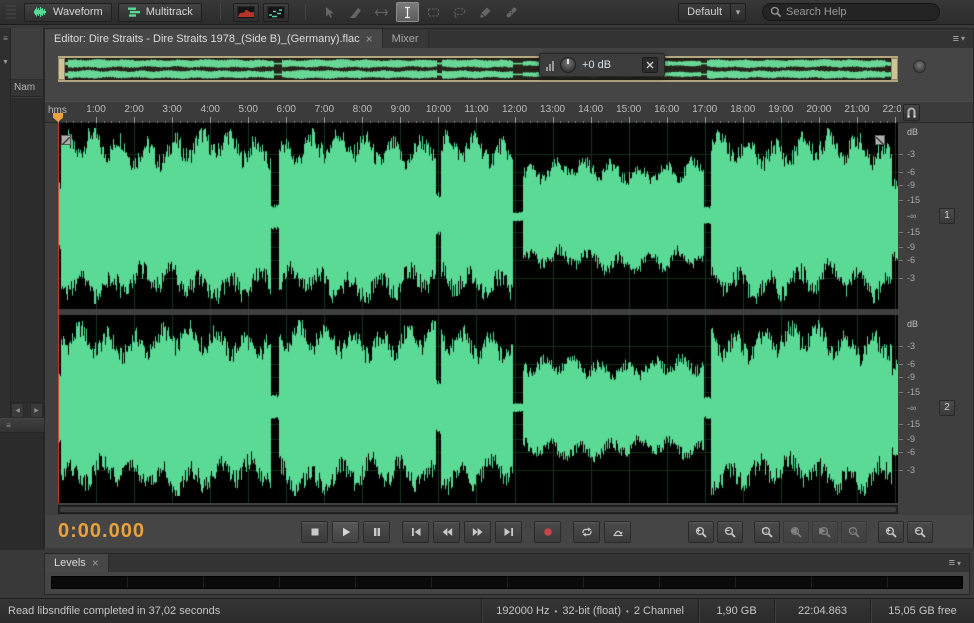 This screenshot has width=974, height=623. What do you see at coordinates (920, 532) in the screenshot?
I see `zoom-out-amplitude-button: −` at bounding box center [920, 532].